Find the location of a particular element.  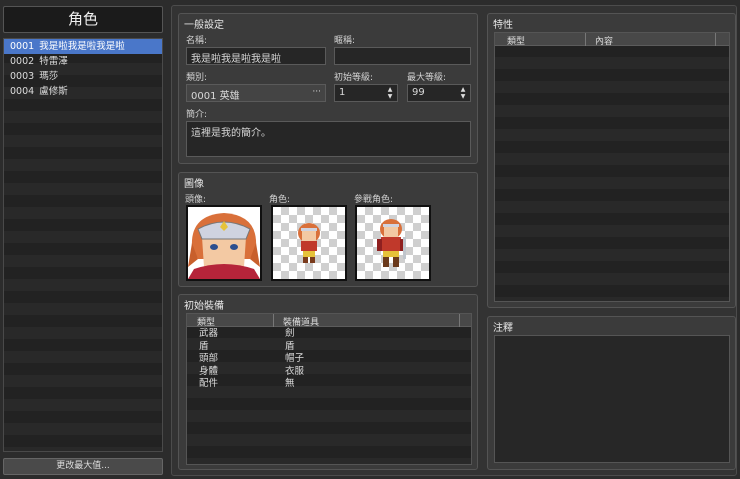

max-level-value: 99 is located at coordinates (418, 92).